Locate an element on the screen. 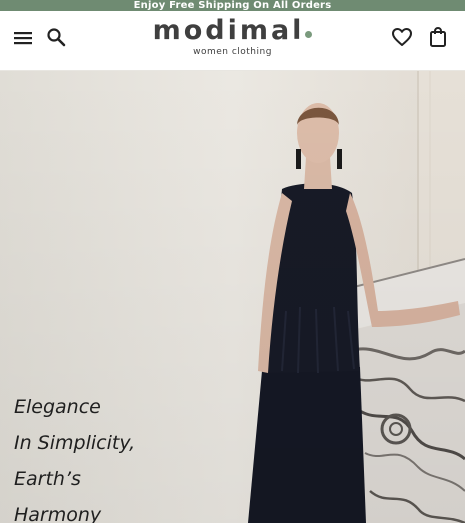 The width and height of the screenshot is (465, 523). hero-headline-line-4: Harmony is located at coordinates (58, 513).